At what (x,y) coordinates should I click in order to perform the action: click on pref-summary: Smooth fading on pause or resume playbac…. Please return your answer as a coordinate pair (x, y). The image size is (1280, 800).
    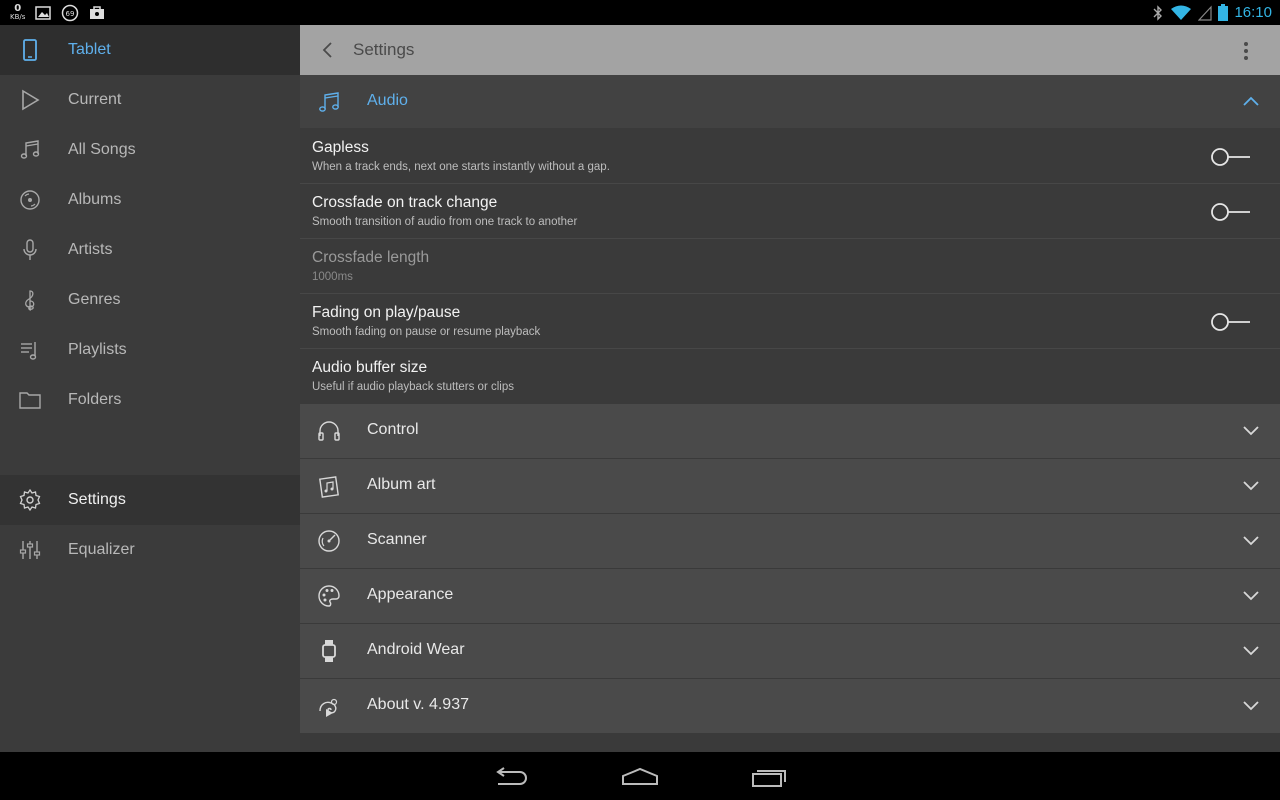
    Looking at the image, I should click on (426, 332).